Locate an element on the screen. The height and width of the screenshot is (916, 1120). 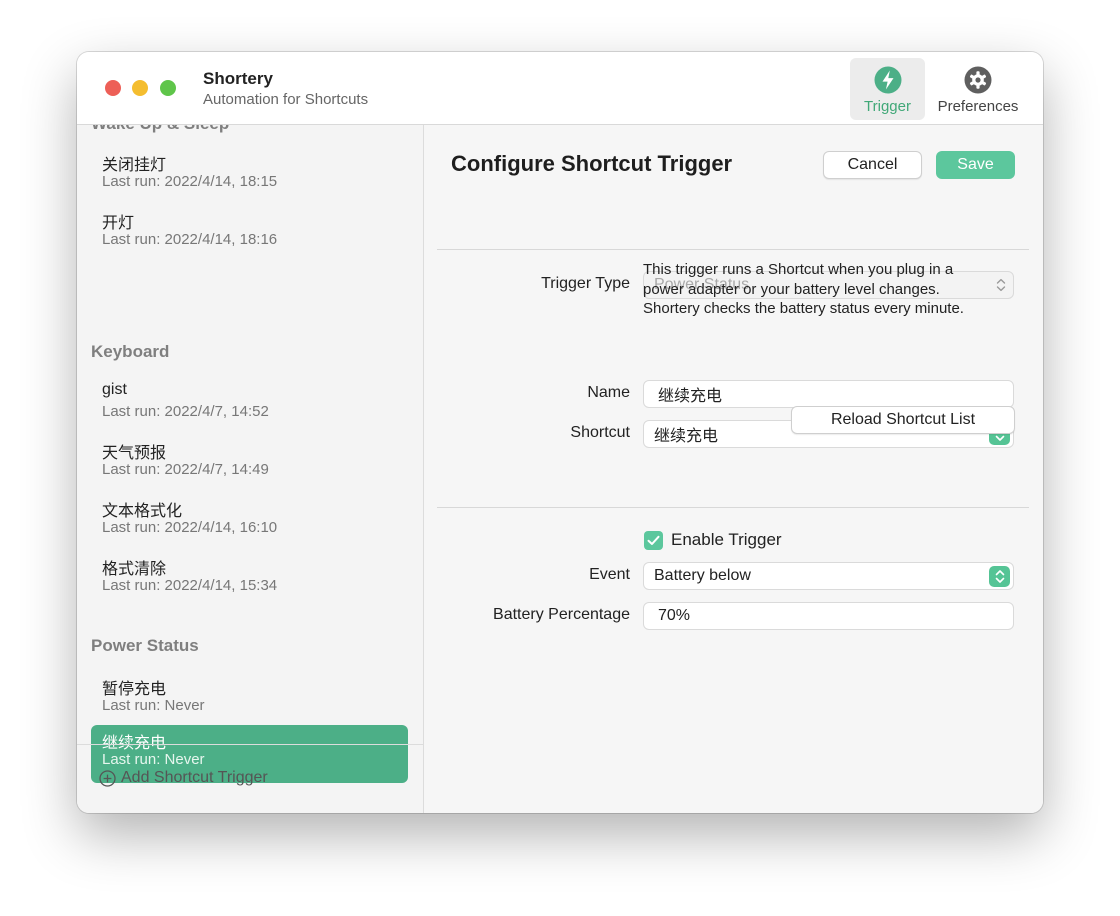
chevron-updown-icon is located at coordinates (999, 576).